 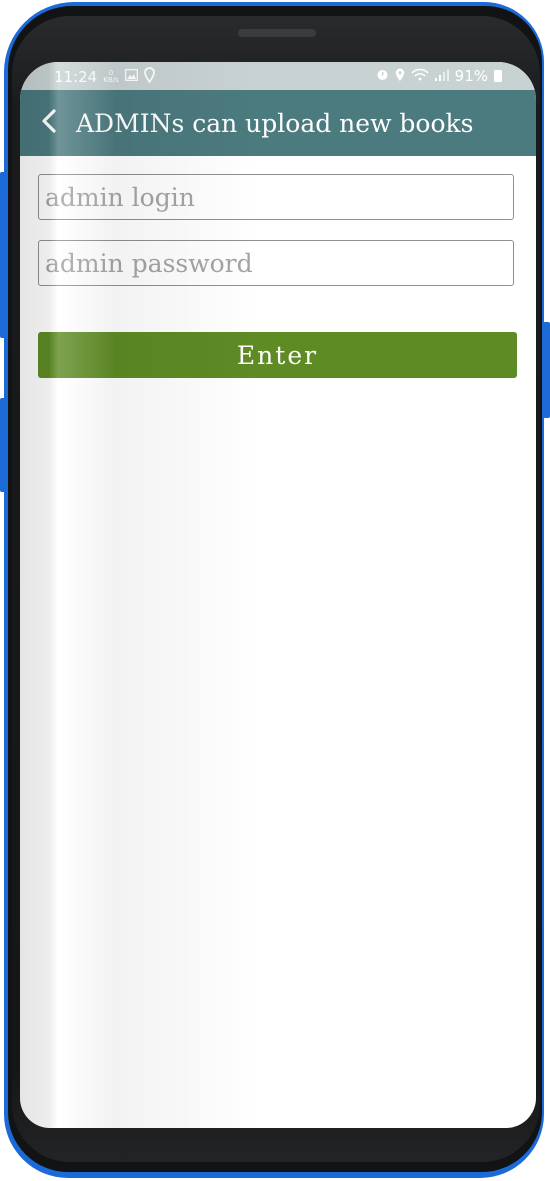 What do you see at coordinates (277, 355) in the screenshot?
I see `enter-button: Enter` at bounding box center [277, 355].